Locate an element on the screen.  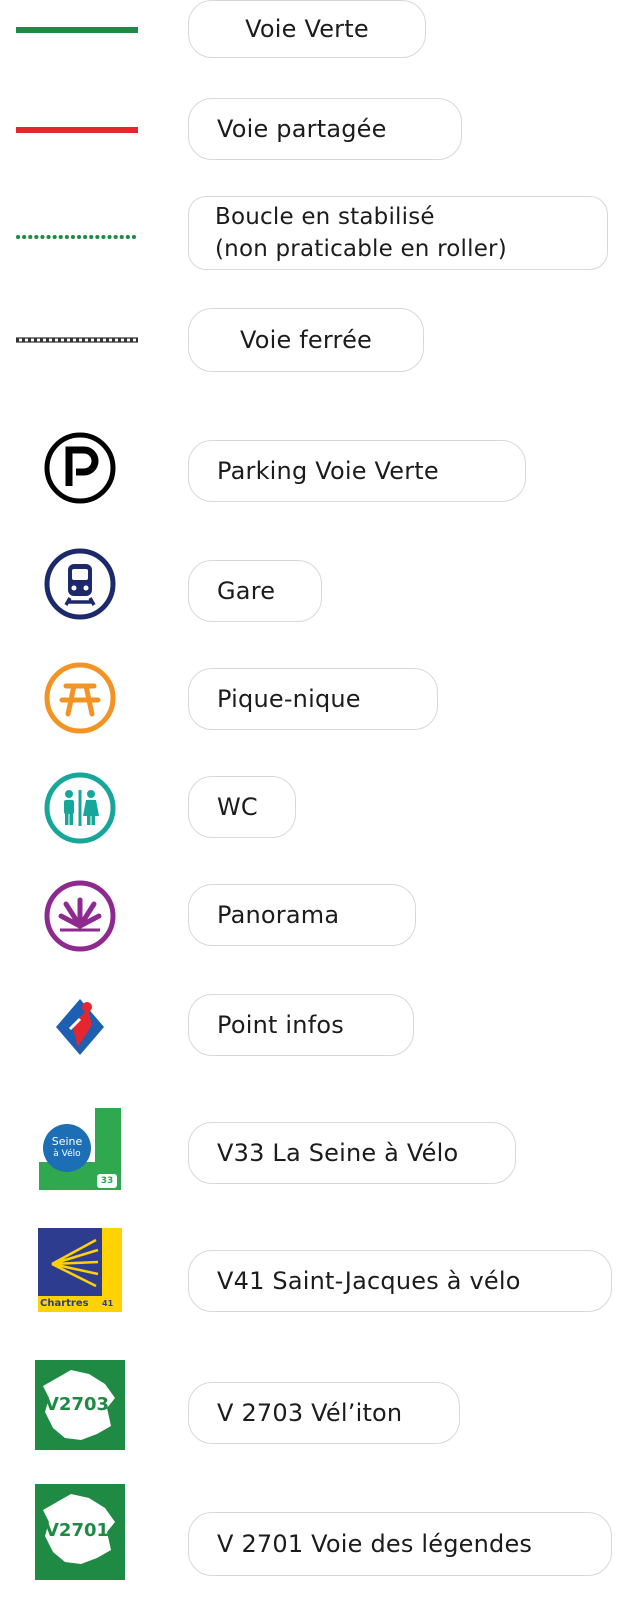
legend-label-parking: Parking Voie Verte is located at coordinates (357, 471).